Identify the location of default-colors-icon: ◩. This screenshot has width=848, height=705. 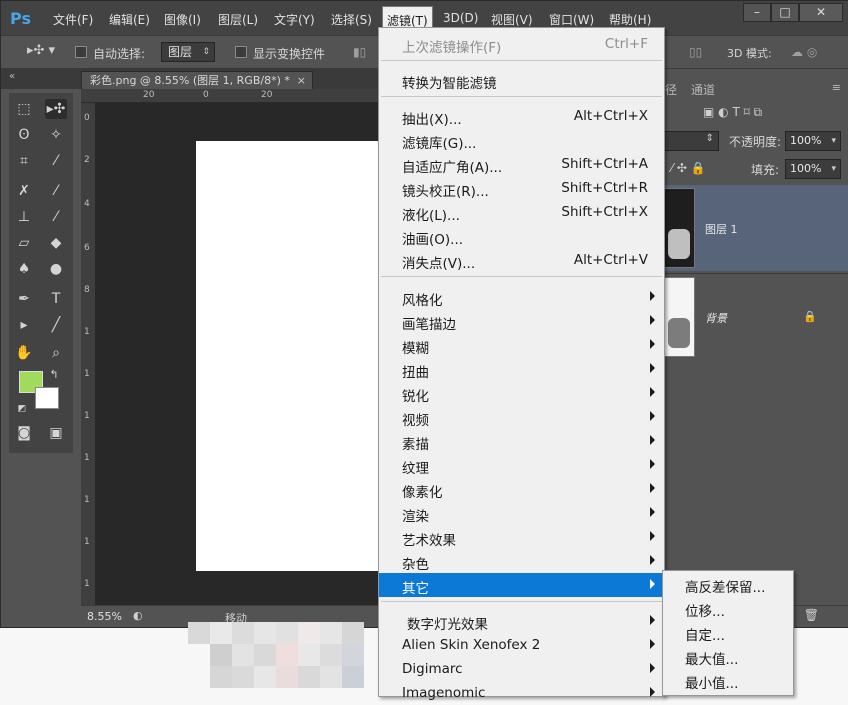
(22, 409).